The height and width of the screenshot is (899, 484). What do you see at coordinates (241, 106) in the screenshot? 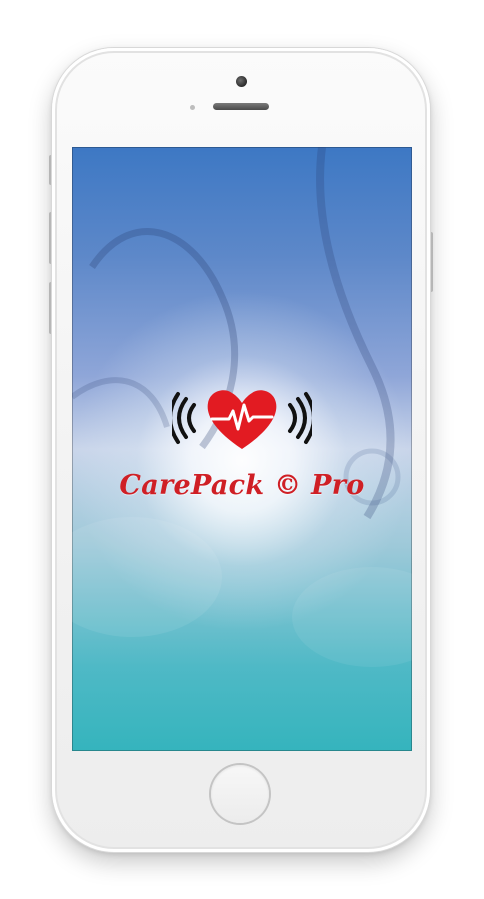
I see `earpiece-speaker` at bounding box center [241, 106].